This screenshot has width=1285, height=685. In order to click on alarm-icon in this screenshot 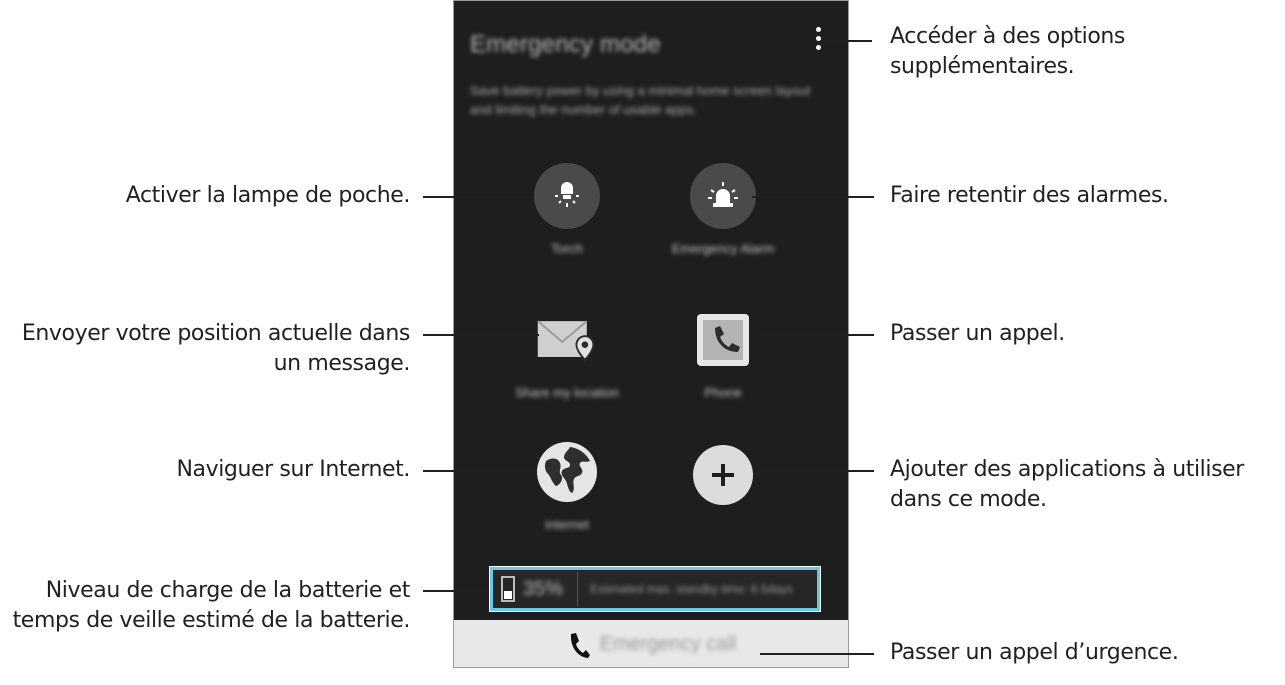, I will do `click(723, 196)`.